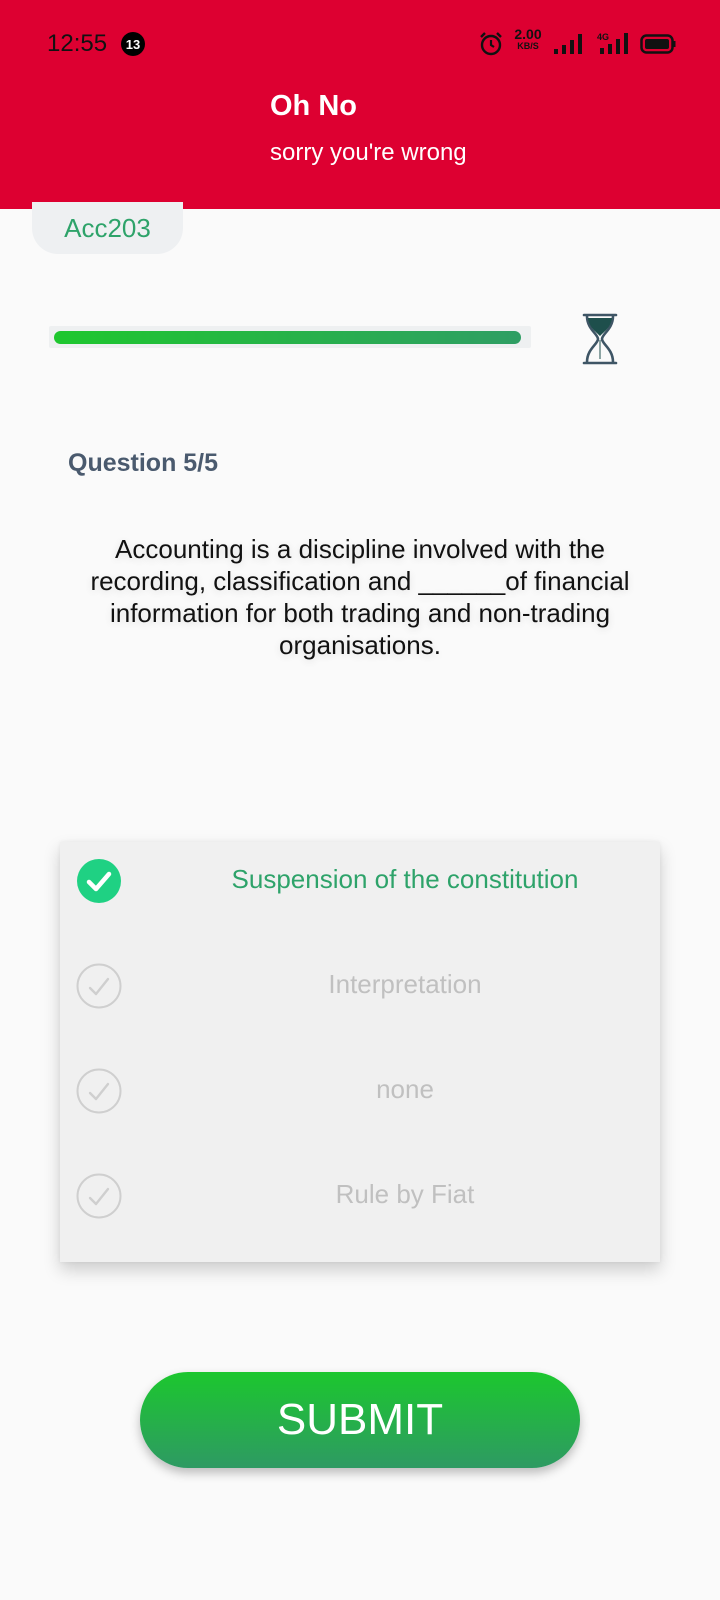 The image size is (720, 1600). Describe the element at coordinates (528, 46) in the screenshot. I see `network-speed-unit: KB/S` at that location.